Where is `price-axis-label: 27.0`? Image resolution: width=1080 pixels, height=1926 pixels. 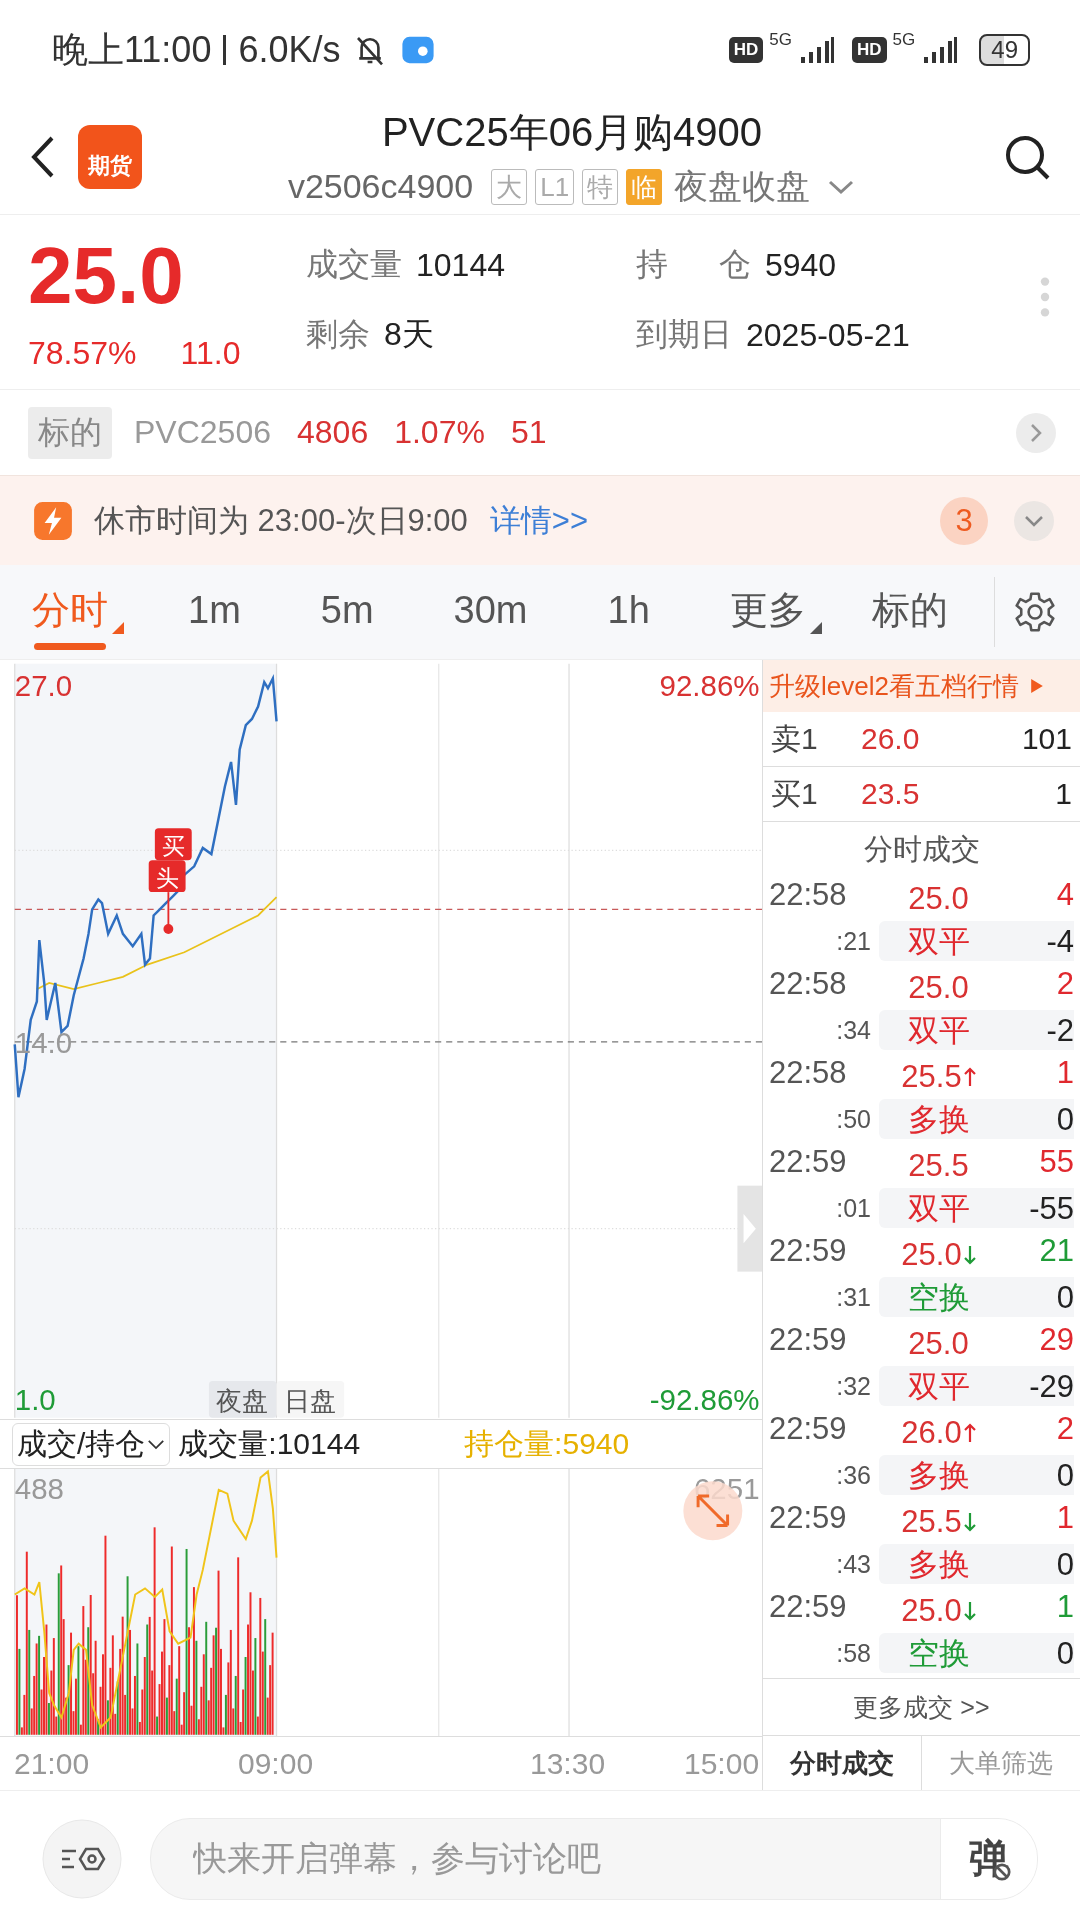 price-axis-label: 27.0 is located at coordinates (43, 685).